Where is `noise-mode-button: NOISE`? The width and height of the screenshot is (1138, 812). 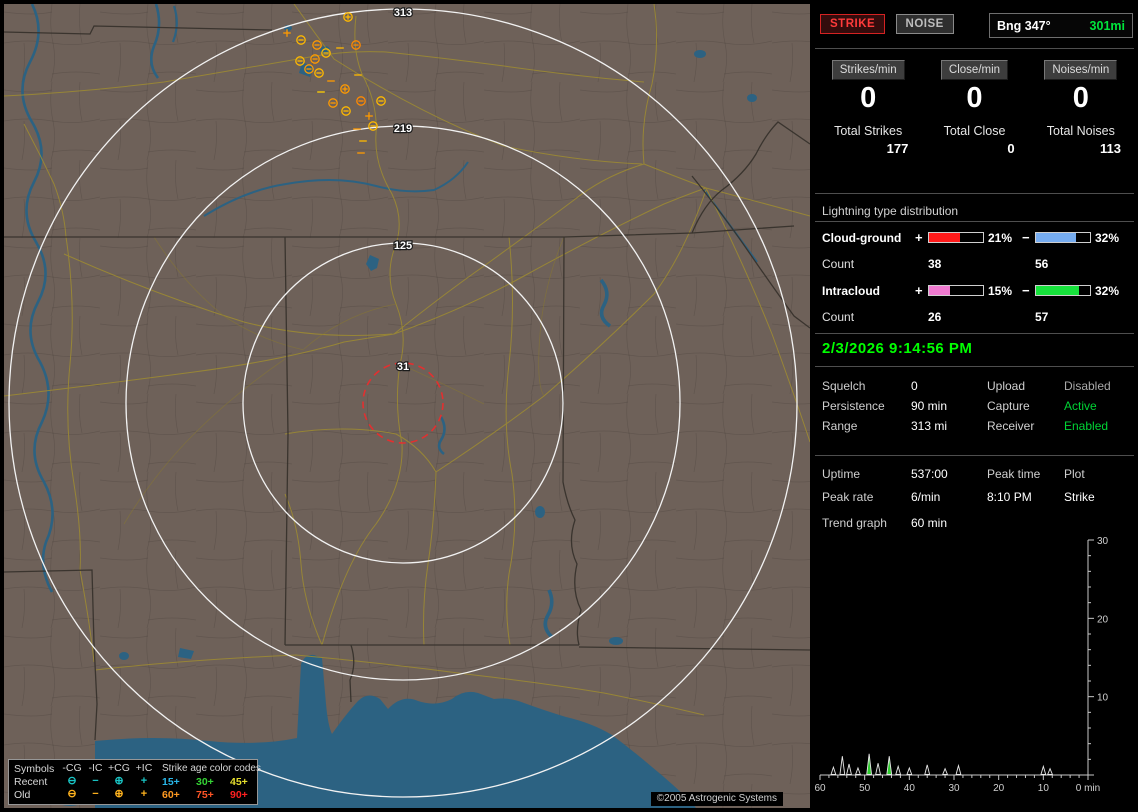 noise-mode-button: NOISE is located at coordinates (924, 24).